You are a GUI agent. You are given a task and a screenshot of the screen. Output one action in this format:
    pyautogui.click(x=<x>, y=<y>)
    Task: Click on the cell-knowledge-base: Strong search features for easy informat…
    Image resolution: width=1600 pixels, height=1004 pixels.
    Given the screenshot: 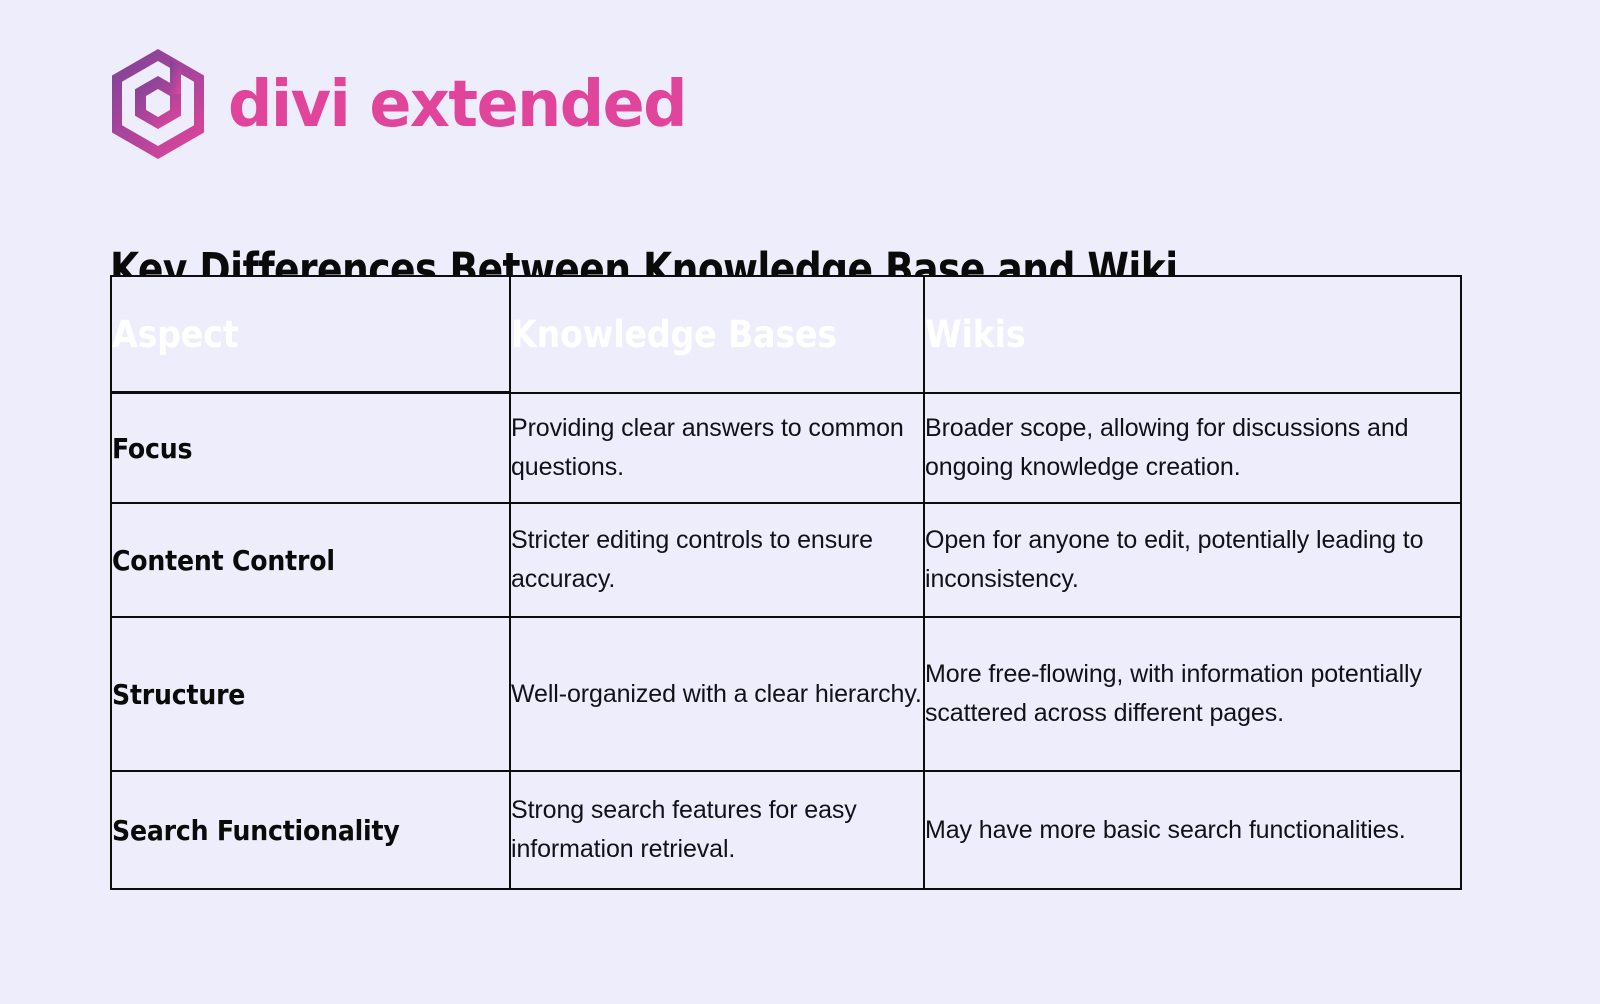 What is the action you would take?
    pyautogui.click(x=717, y=830)
    